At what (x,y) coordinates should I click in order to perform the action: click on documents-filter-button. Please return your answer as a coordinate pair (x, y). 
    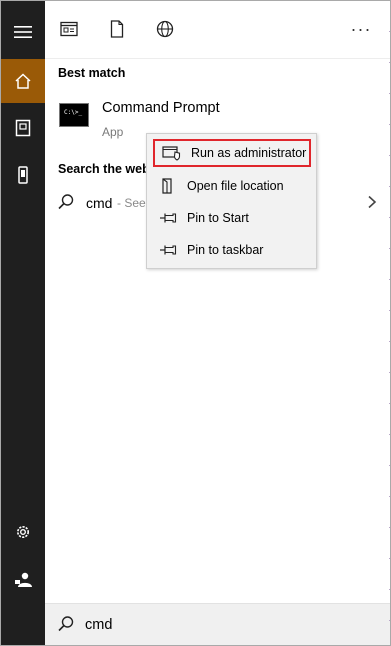
    Looking at the image, I should click on (117, 29).